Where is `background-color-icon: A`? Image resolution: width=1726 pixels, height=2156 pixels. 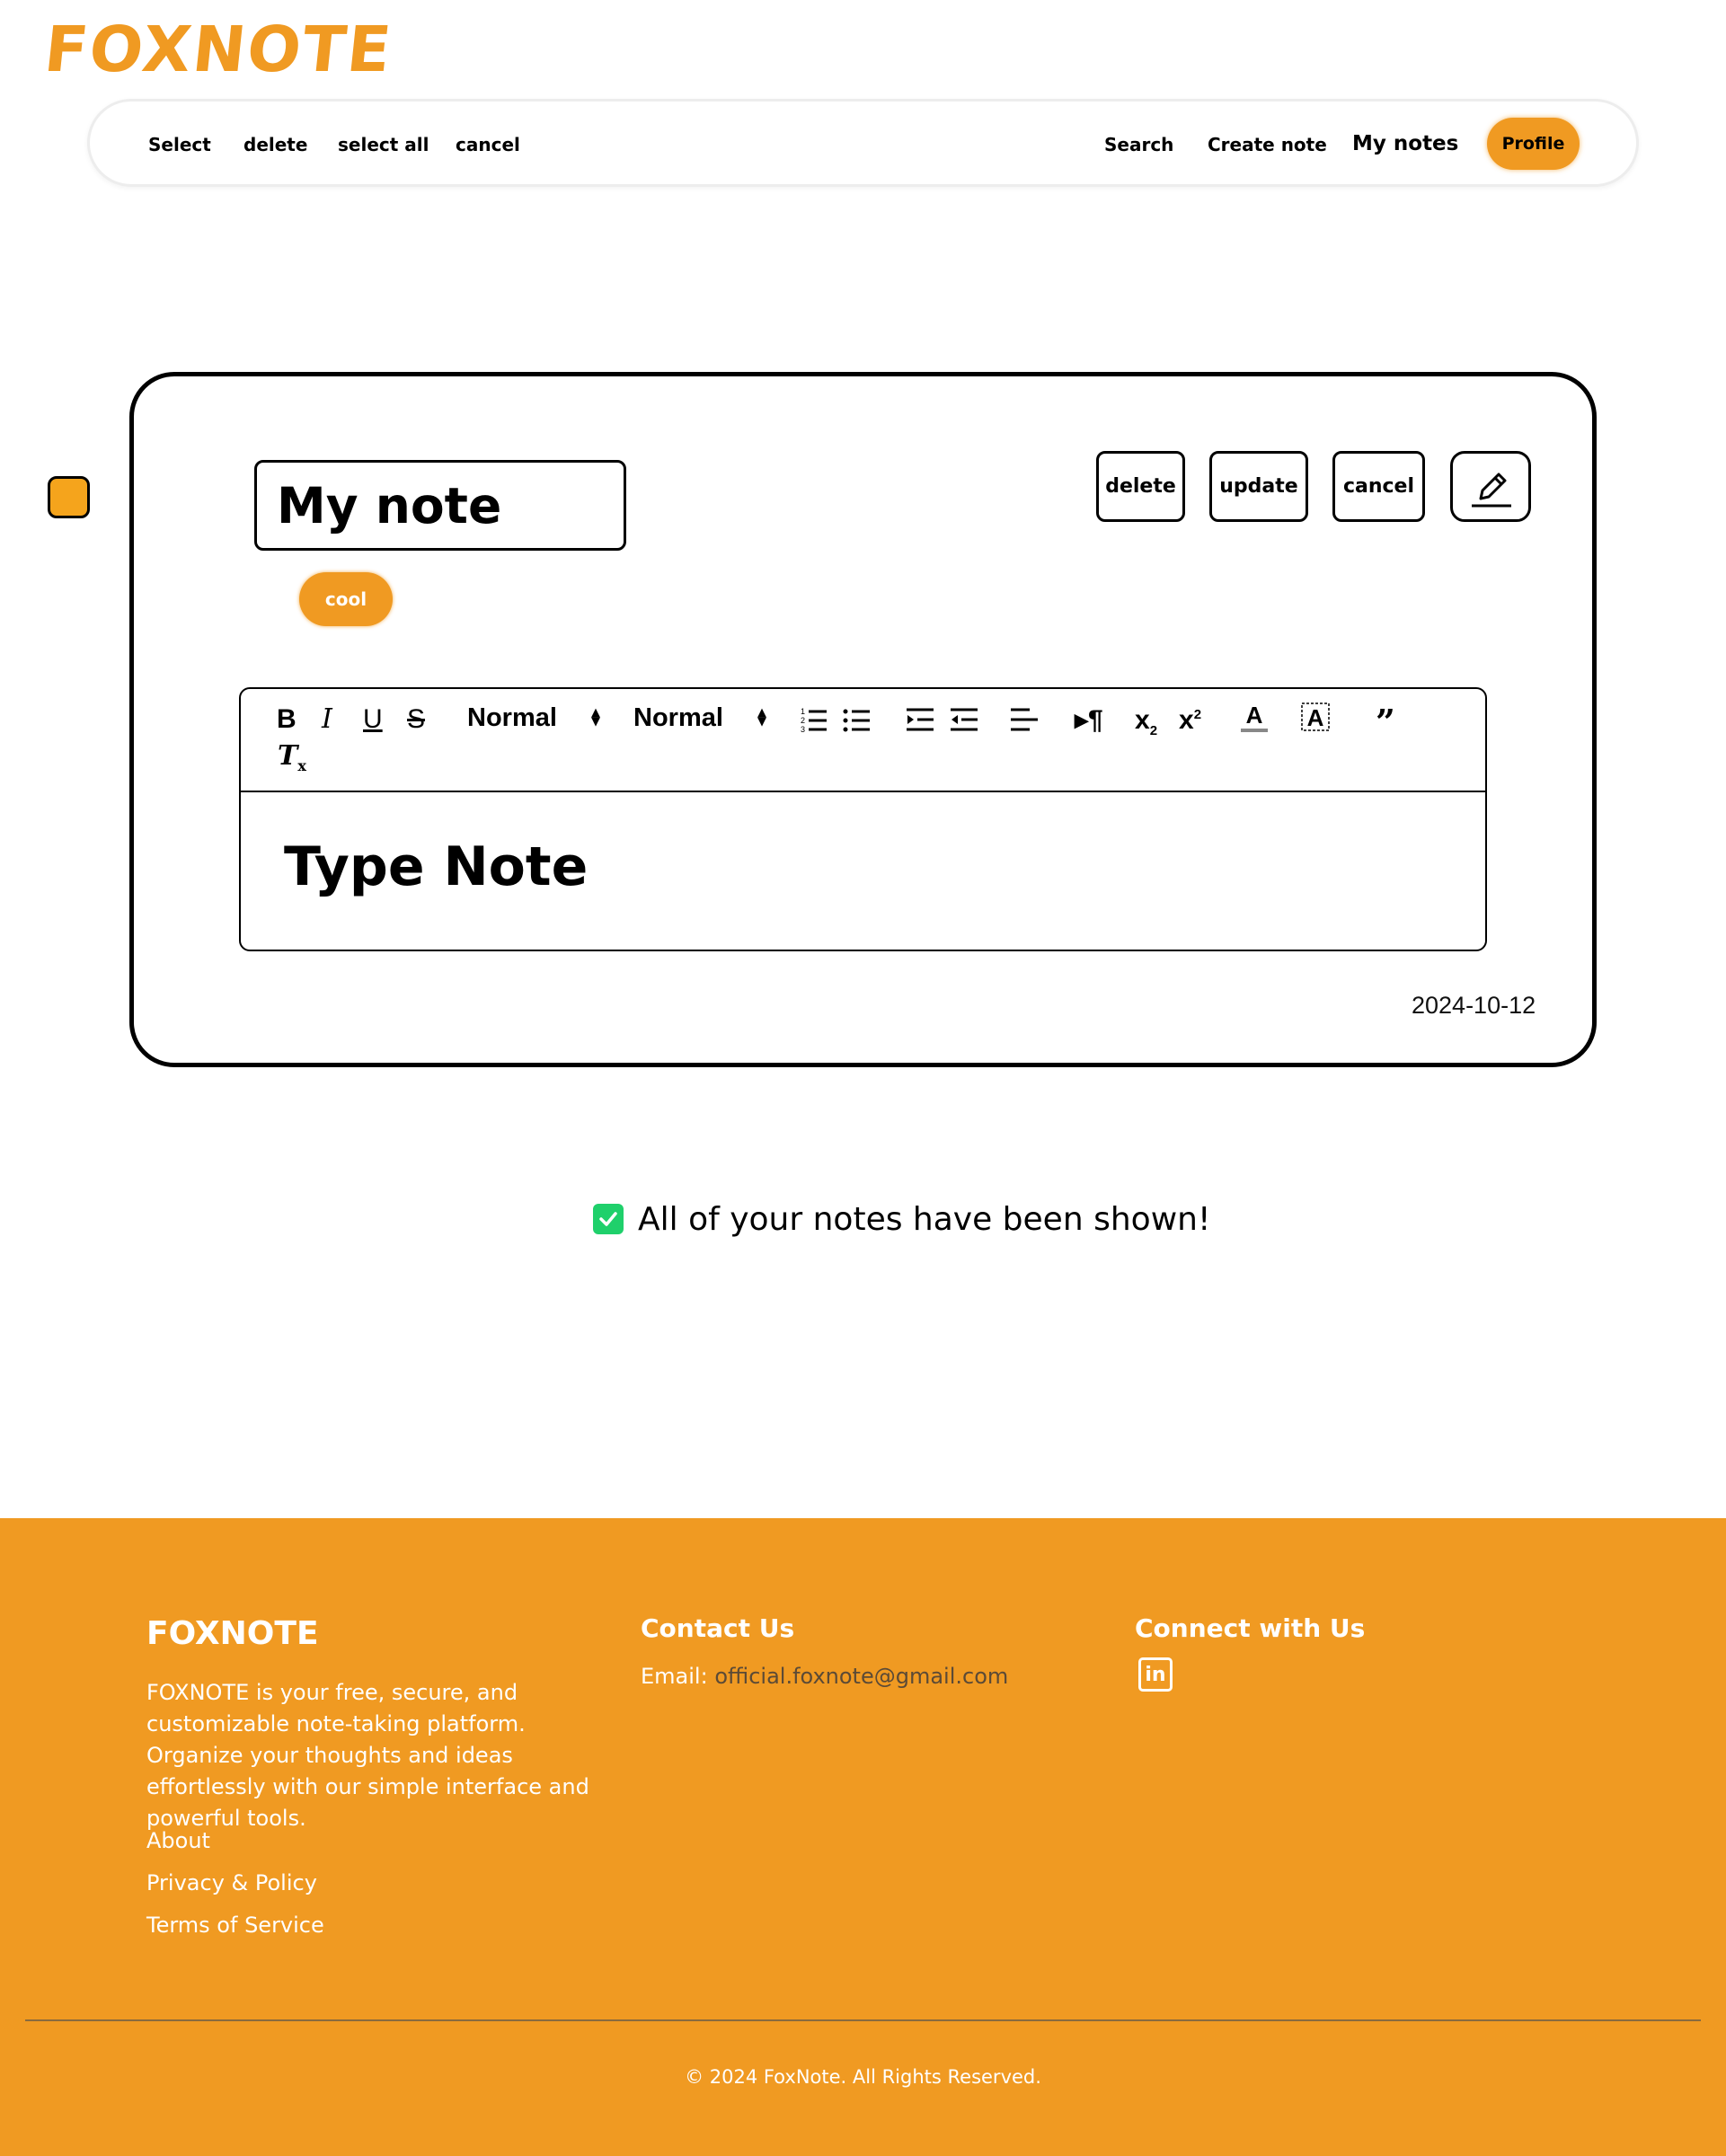
background-color-icon: A is located at coordinates (1315, 718).